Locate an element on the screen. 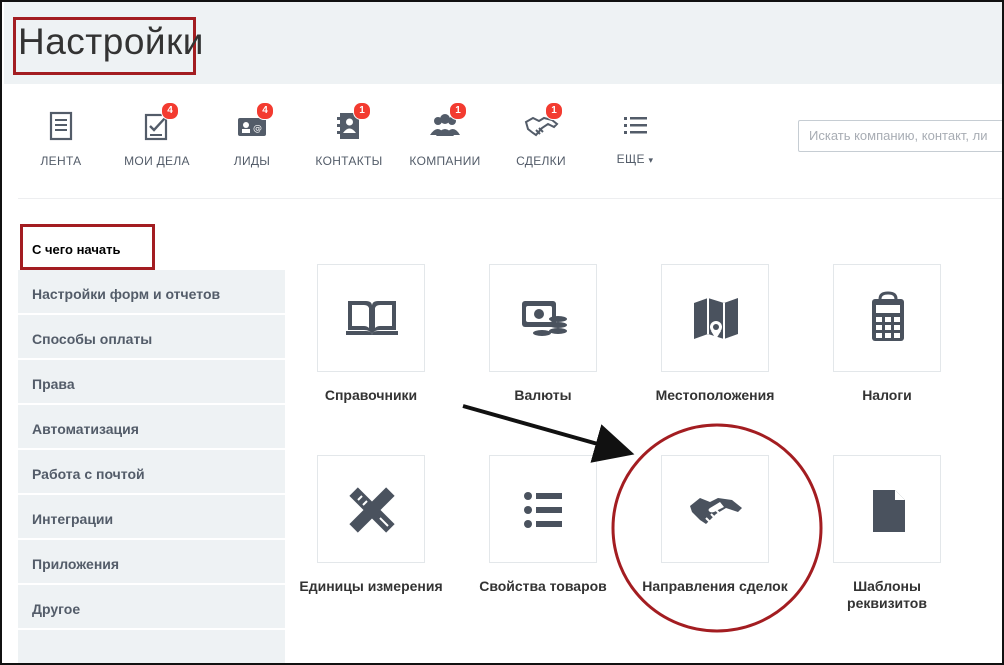  annotation-circle is located at coordinates (717, 528).